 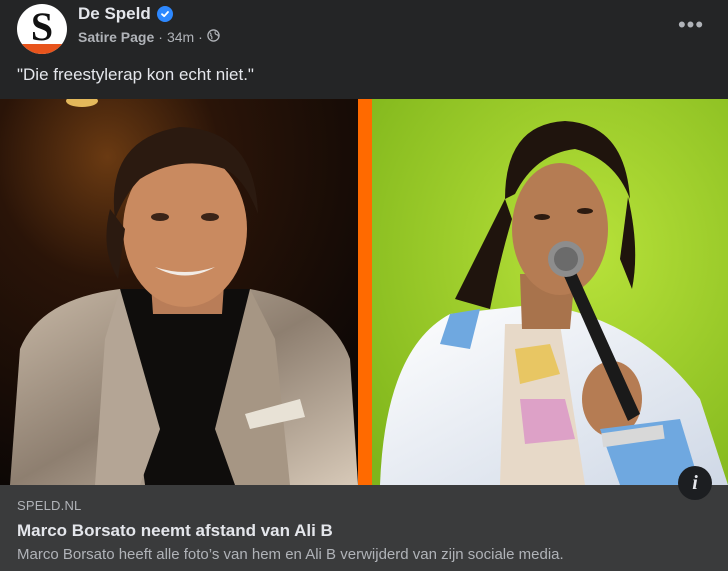 I want to click on avatar-accent-bar, so click(x=42, y=49).